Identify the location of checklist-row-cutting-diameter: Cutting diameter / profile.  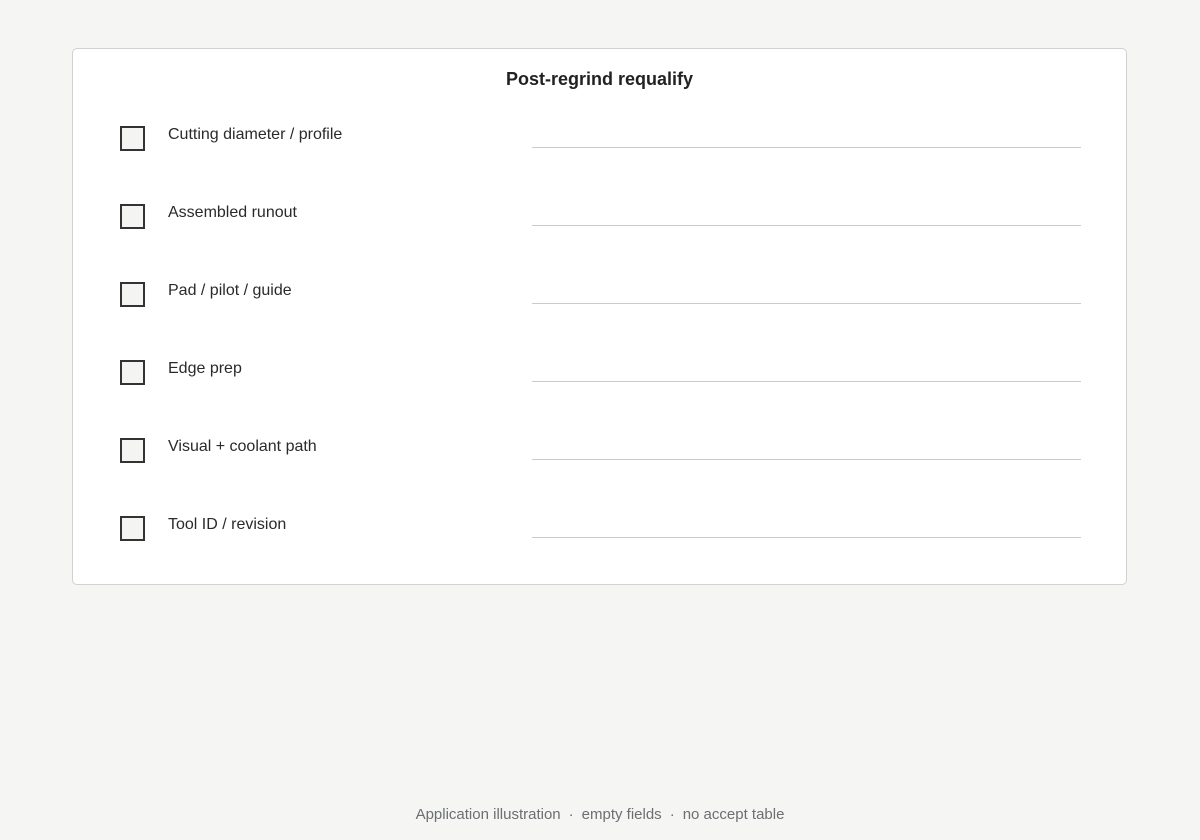
(599, 146).